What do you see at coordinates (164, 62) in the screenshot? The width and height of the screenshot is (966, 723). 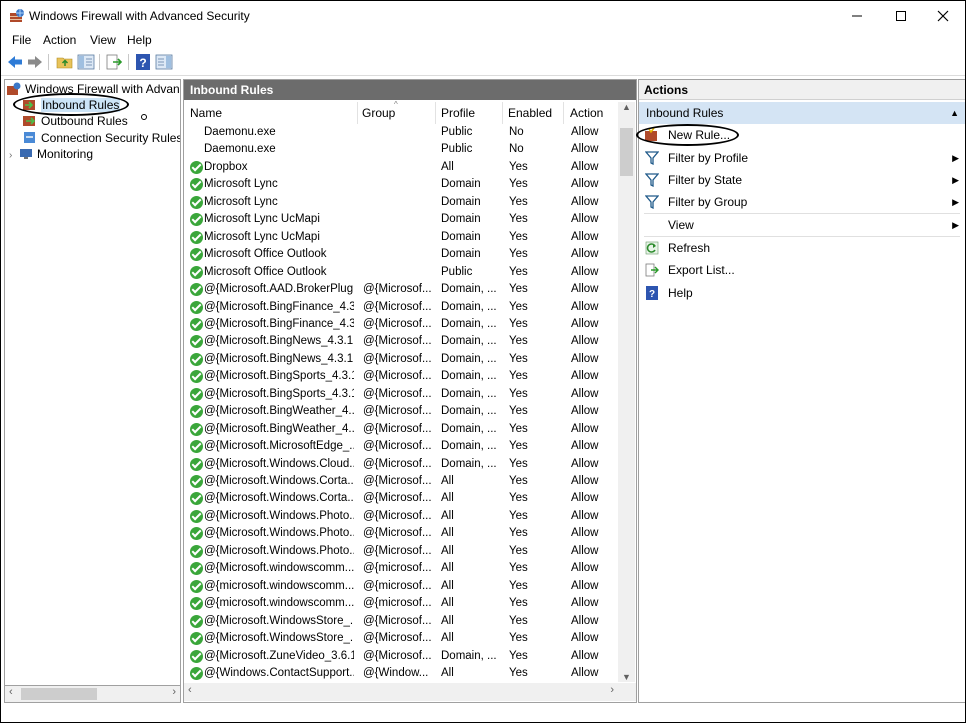 I see `show-action-pane-icon` at bounding box center [164, 62].